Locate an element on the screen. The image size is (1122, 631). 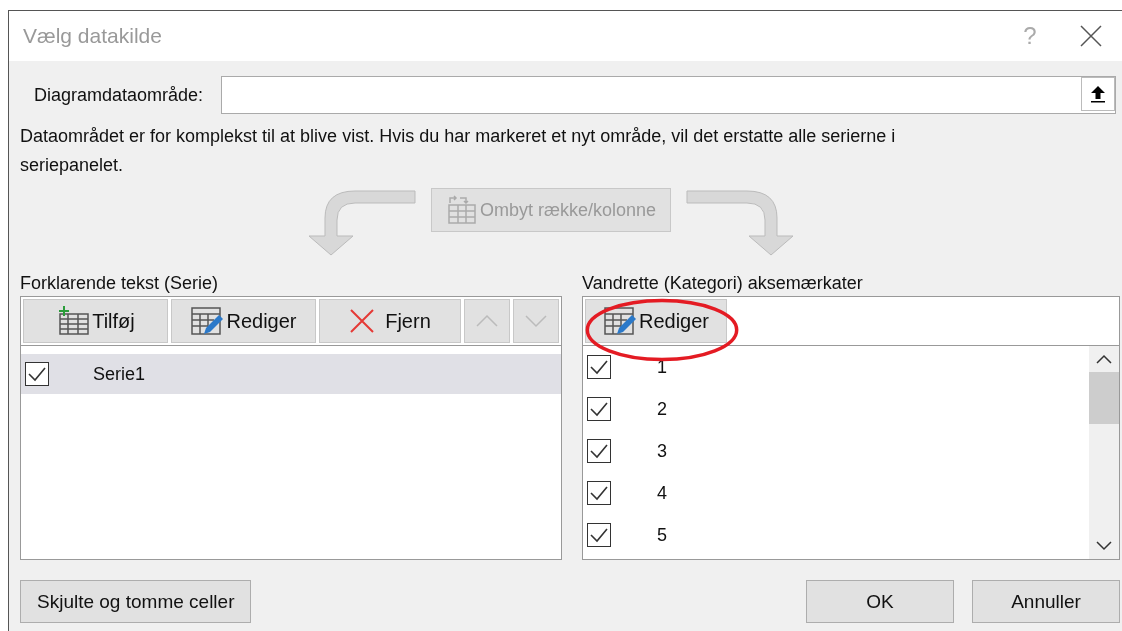
cancel-button: Annuller is located at coordinates (1046, 601).